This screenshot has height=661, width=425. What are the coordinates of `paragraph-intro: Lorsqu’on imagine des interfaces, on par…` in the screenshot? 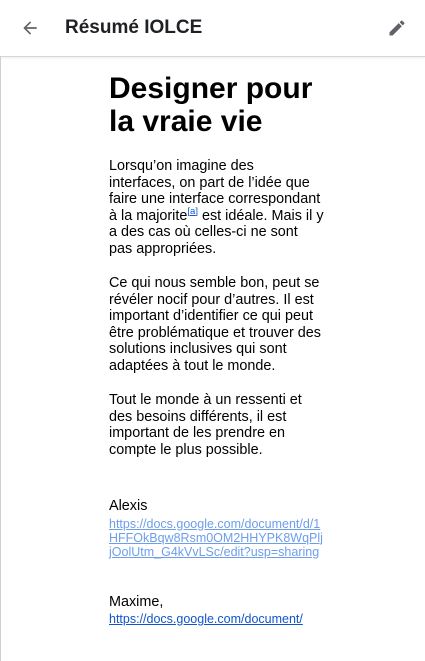 It's located at (216, 207).